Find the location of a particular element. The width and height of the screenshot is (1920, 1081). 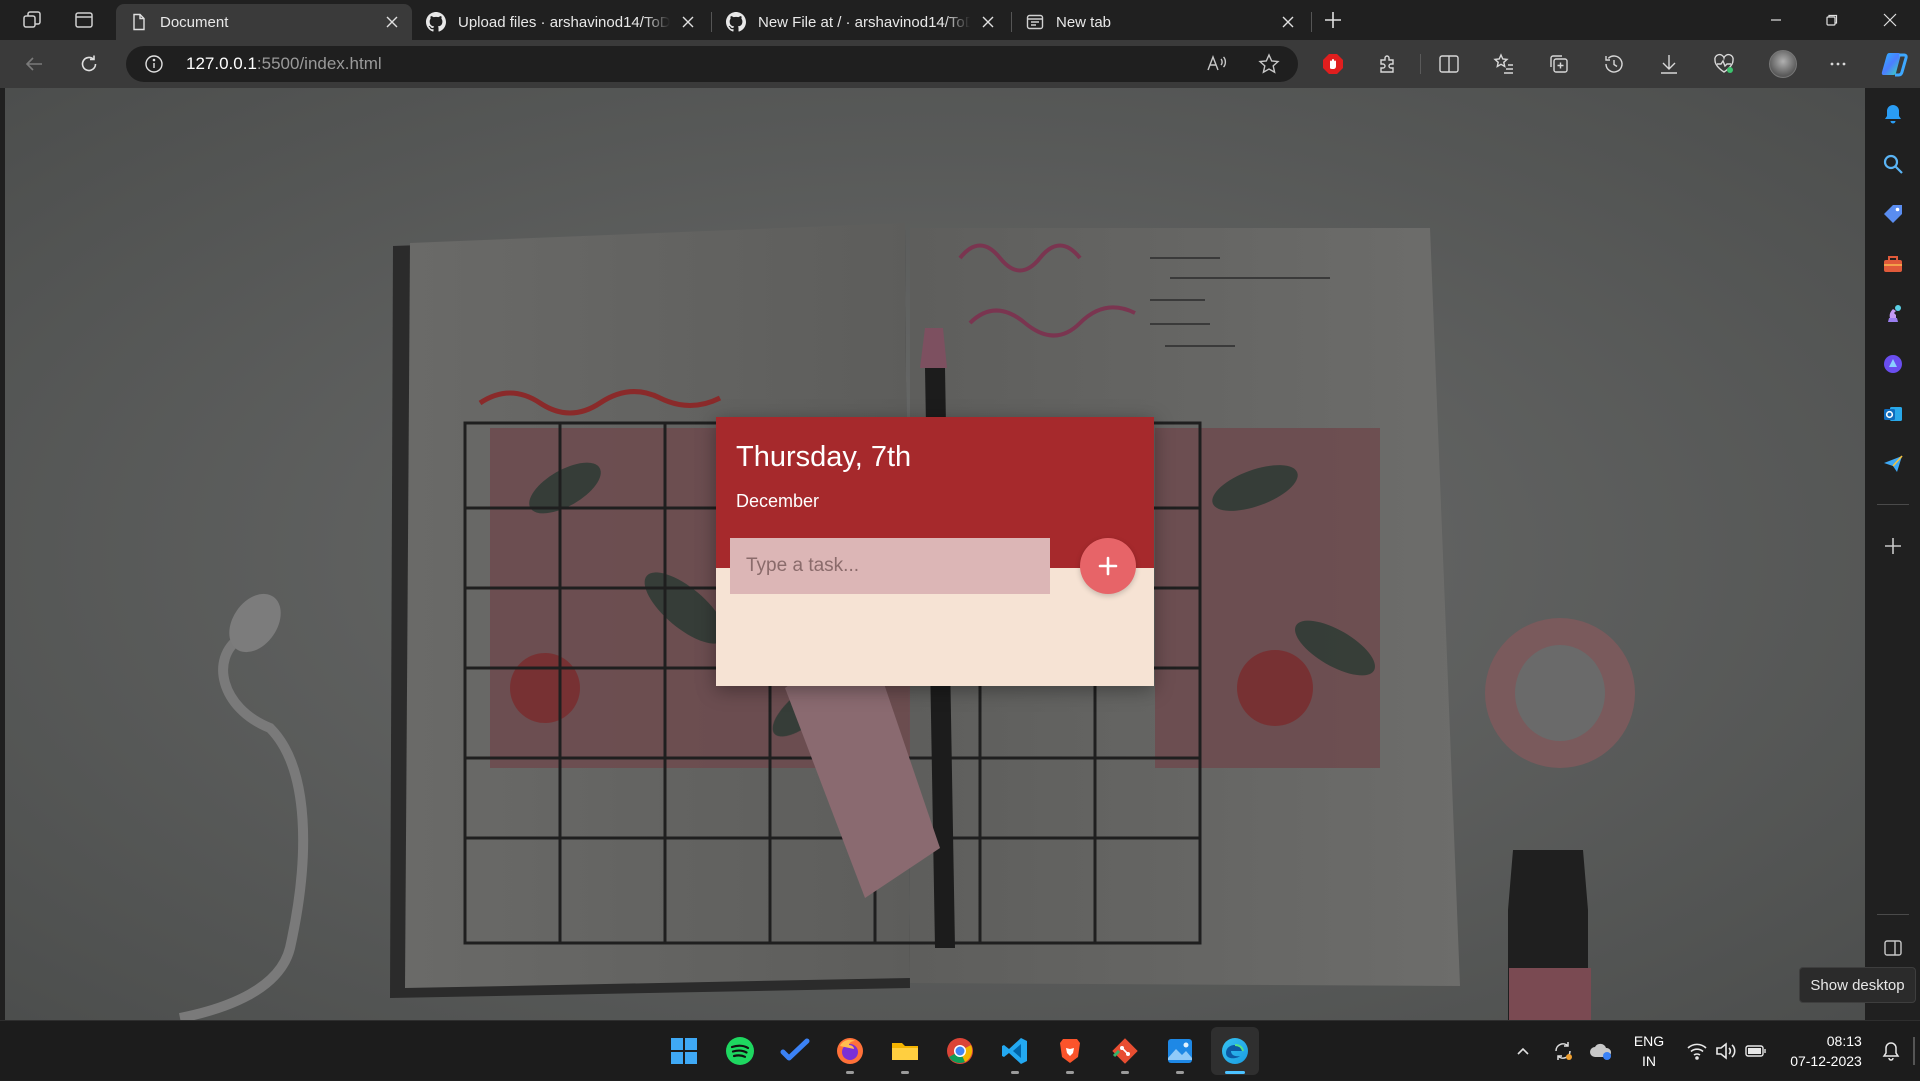

downloads-button is located at coordinates (1669, 64).